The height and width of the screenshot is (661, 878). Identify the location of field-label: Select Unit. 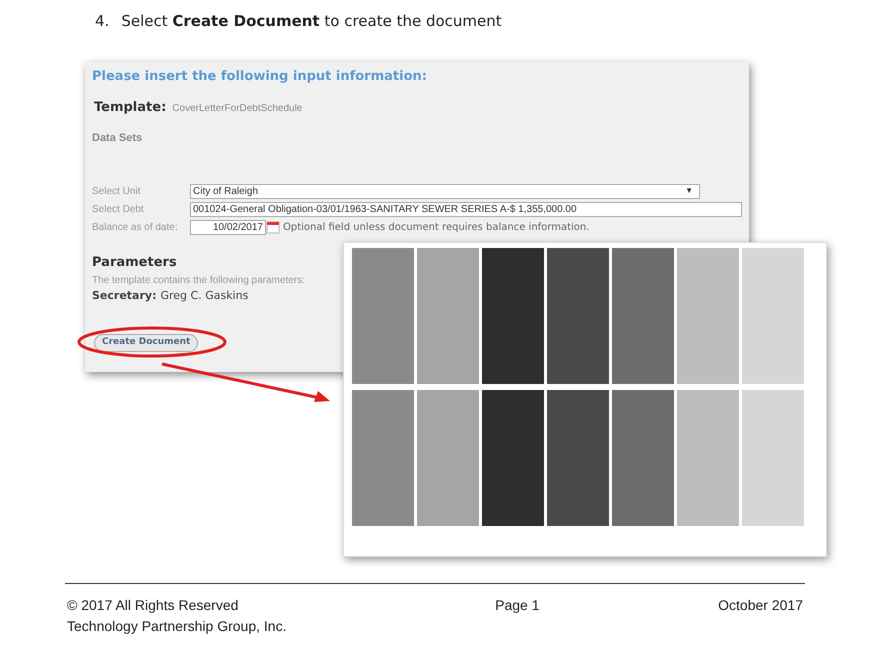
(117, 191).